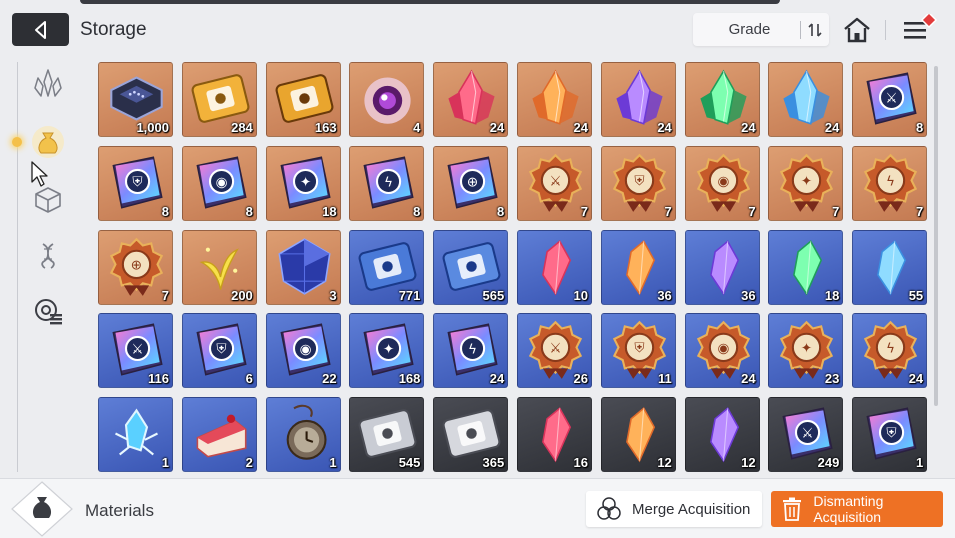  What do you see at coordinates (792, 509) in the screenshot?
I see `trash-icon` at bounding box center [792, 509].